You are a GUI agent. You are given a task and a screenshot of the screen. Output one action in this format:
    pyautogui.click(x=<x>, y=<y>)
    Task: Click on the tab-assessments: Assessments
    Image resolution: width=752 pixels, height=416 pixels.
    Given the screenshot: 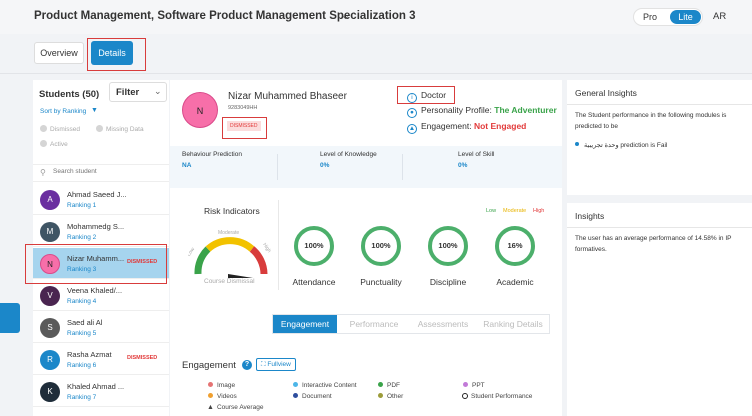 What is the action you would take?
    pyautogui.click(x=443, y=324)
    